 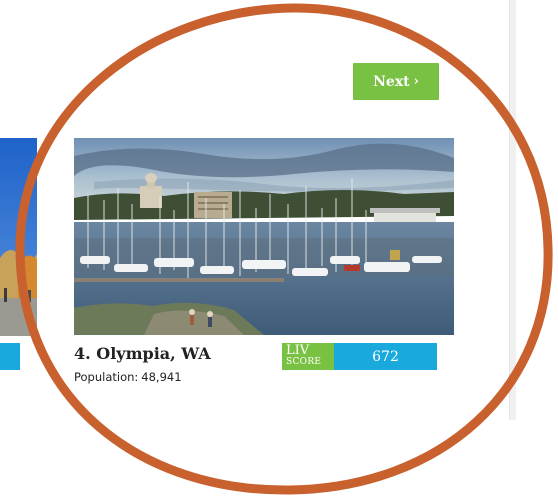 I want to click on population-value: 48,941, so click(x=161, y=377).